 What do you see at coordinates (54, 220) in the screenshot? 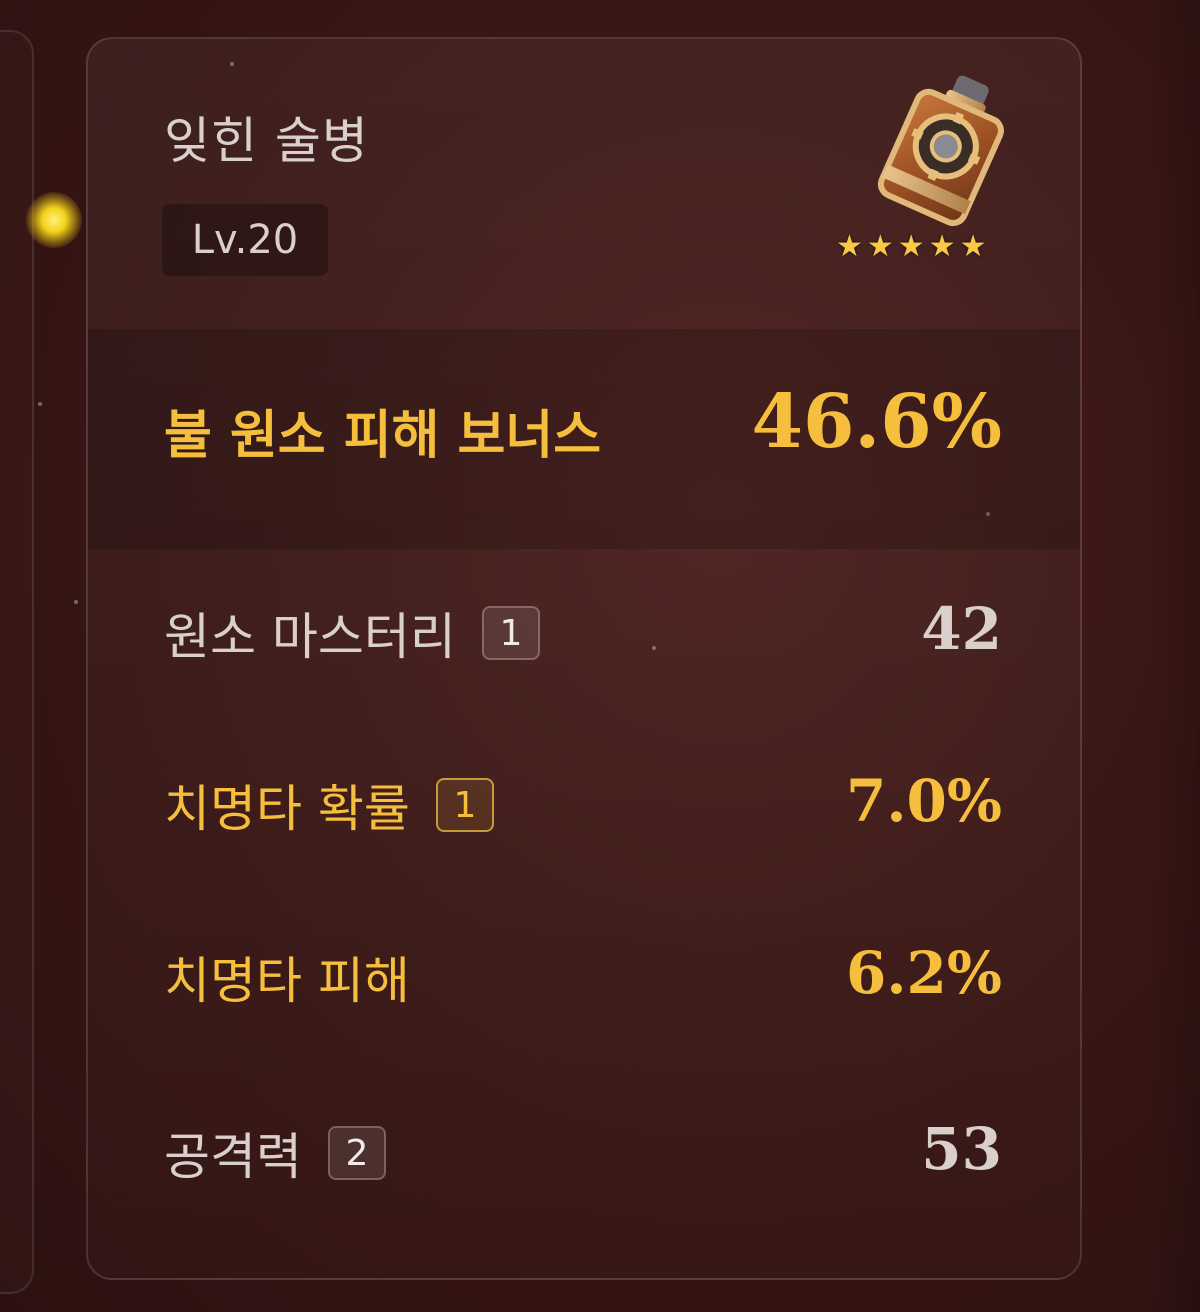
I see `selection-glow-indicator` at bounding box center [54, 220].